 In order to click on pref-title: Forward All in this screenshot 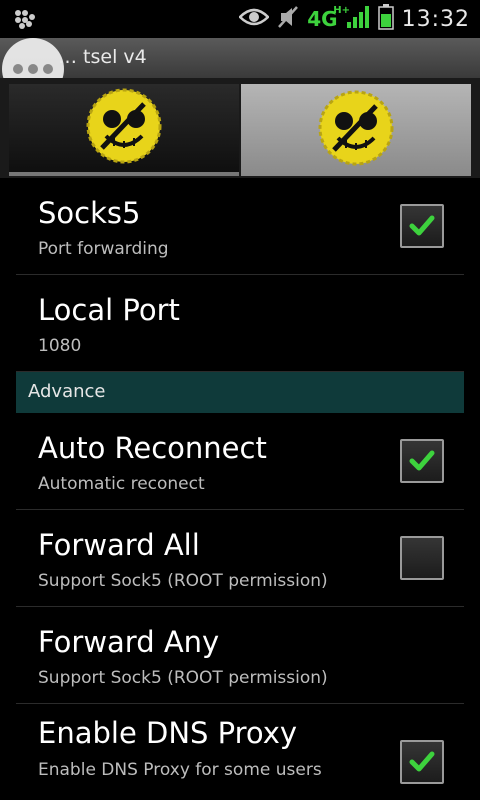, I will do `click(119, 545)`.